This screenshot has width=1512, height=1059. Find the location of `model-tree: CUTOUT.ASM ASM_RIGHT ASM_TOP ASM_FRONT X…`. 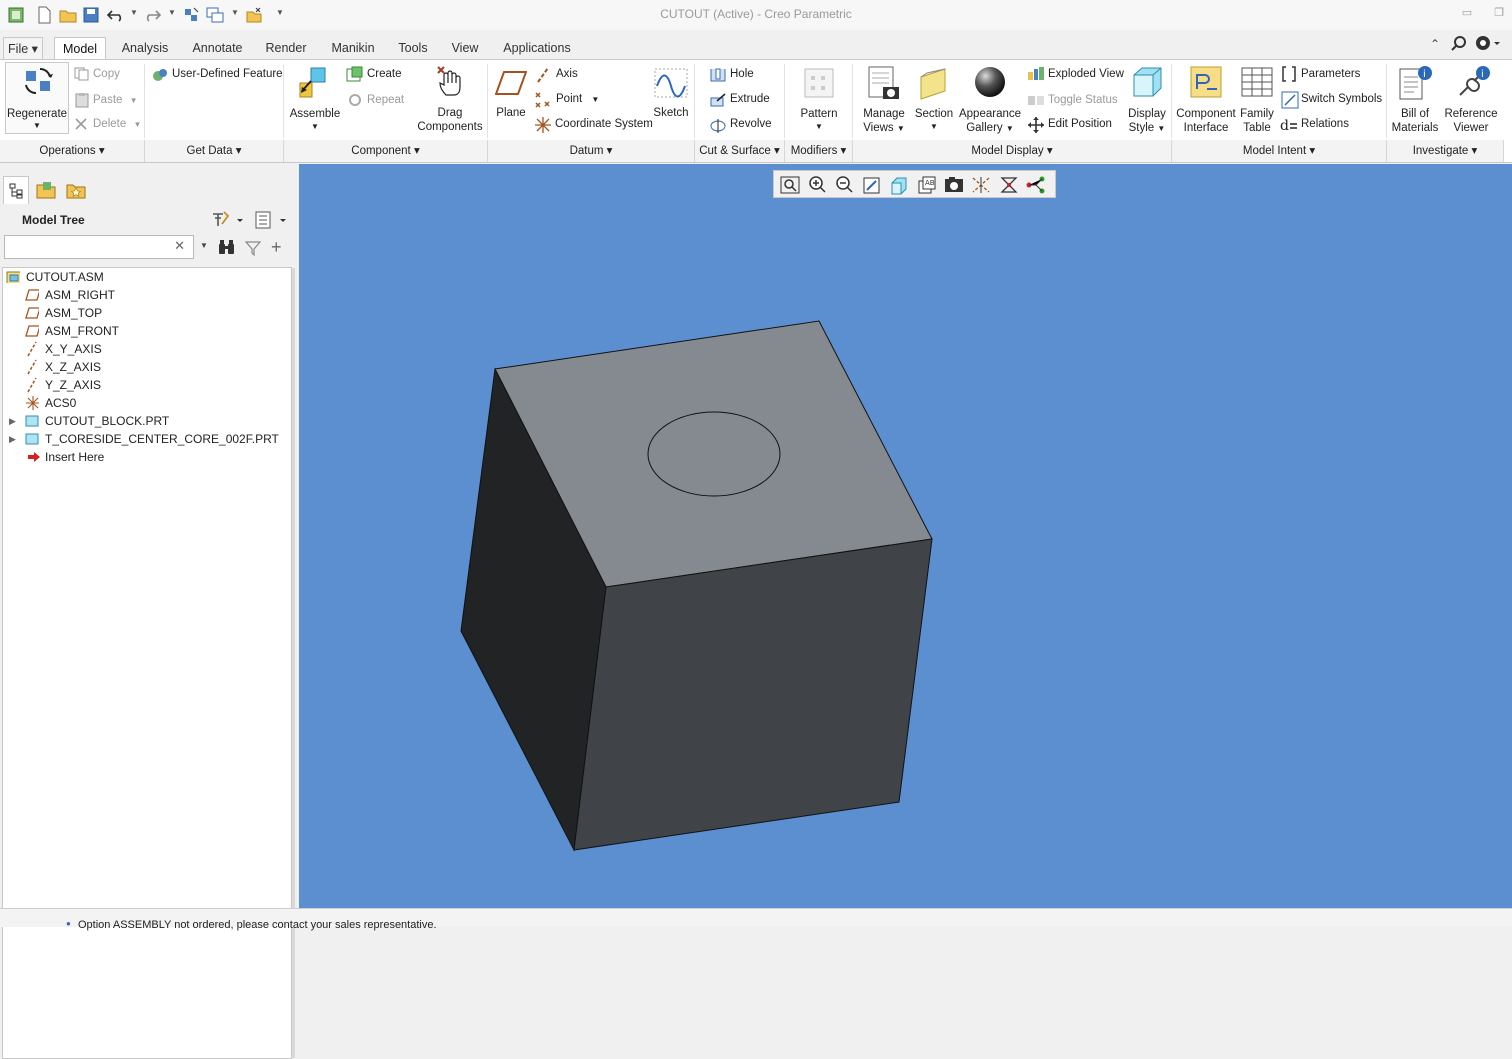

model-tree: CUTOUT.ASM ASM_RIGHT ASM_TOP ASM_FRONT X… is located at coordinates (148, 663).